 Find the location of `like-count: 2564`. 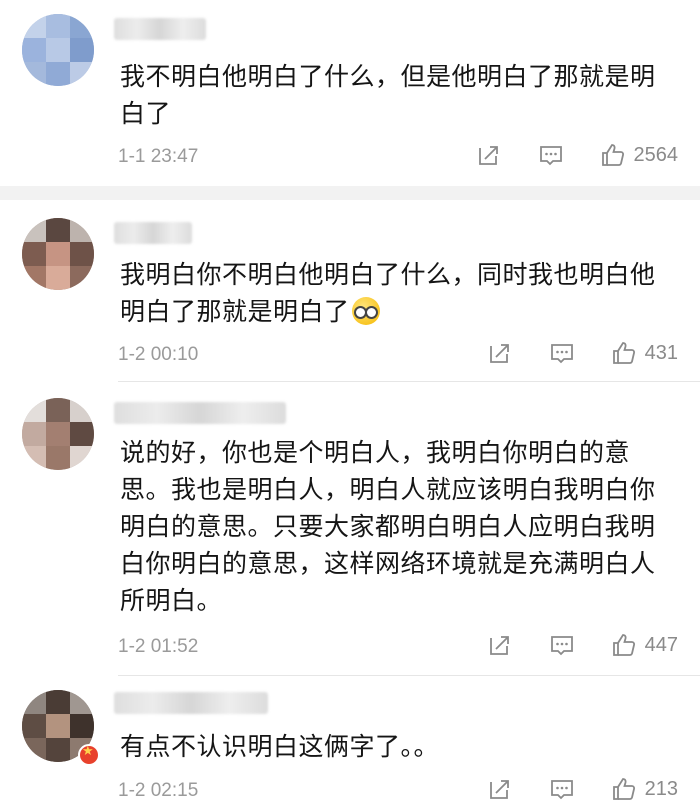

like-count: 2564 is located at coordinates (656, 154).